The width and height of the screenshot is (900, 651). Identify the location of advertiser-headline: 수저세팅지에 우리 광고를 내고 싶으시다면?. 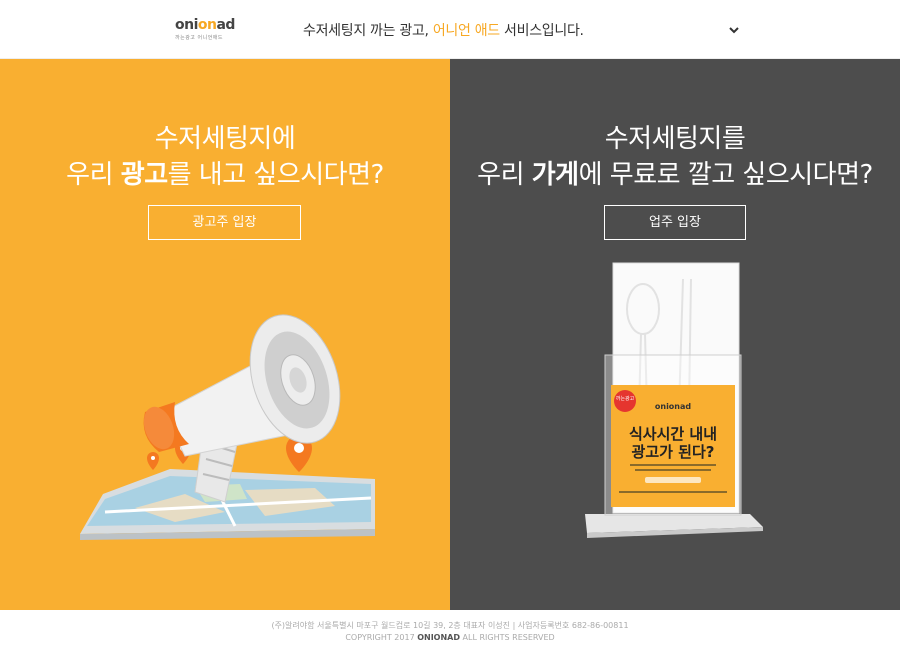
(225, 157).